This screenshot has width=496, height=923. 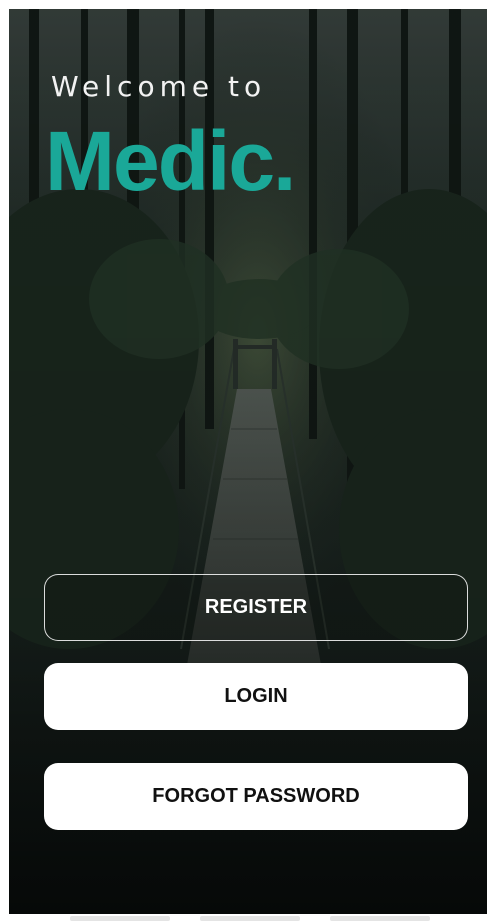 What do you see at coordinates (170, 161) in the screenshot?
I see `brand-logo-text: Medic.` at bounding box center [170, 161].